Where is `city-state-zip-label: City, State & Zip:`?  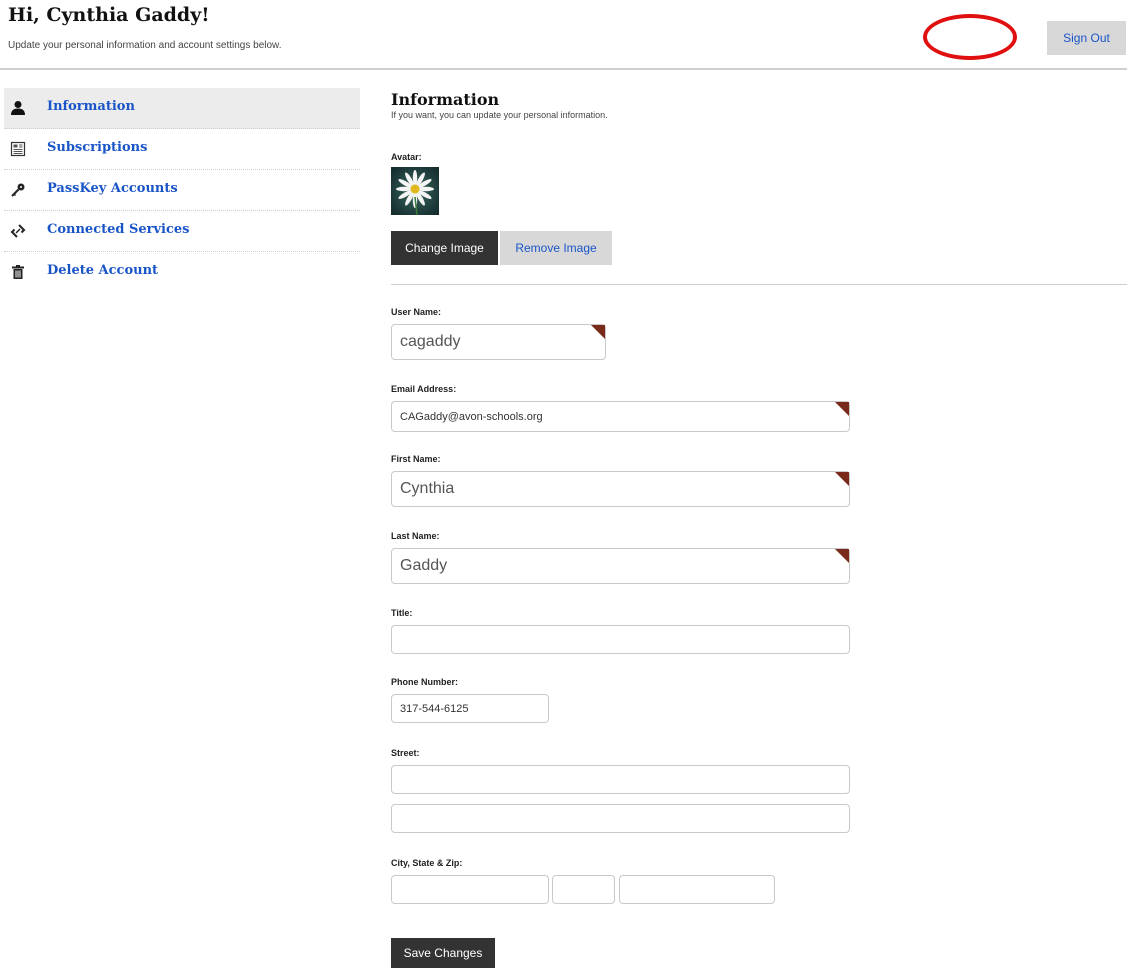
city-state-zip-label: City, State & Zip: is located at coordinates (427, 863).